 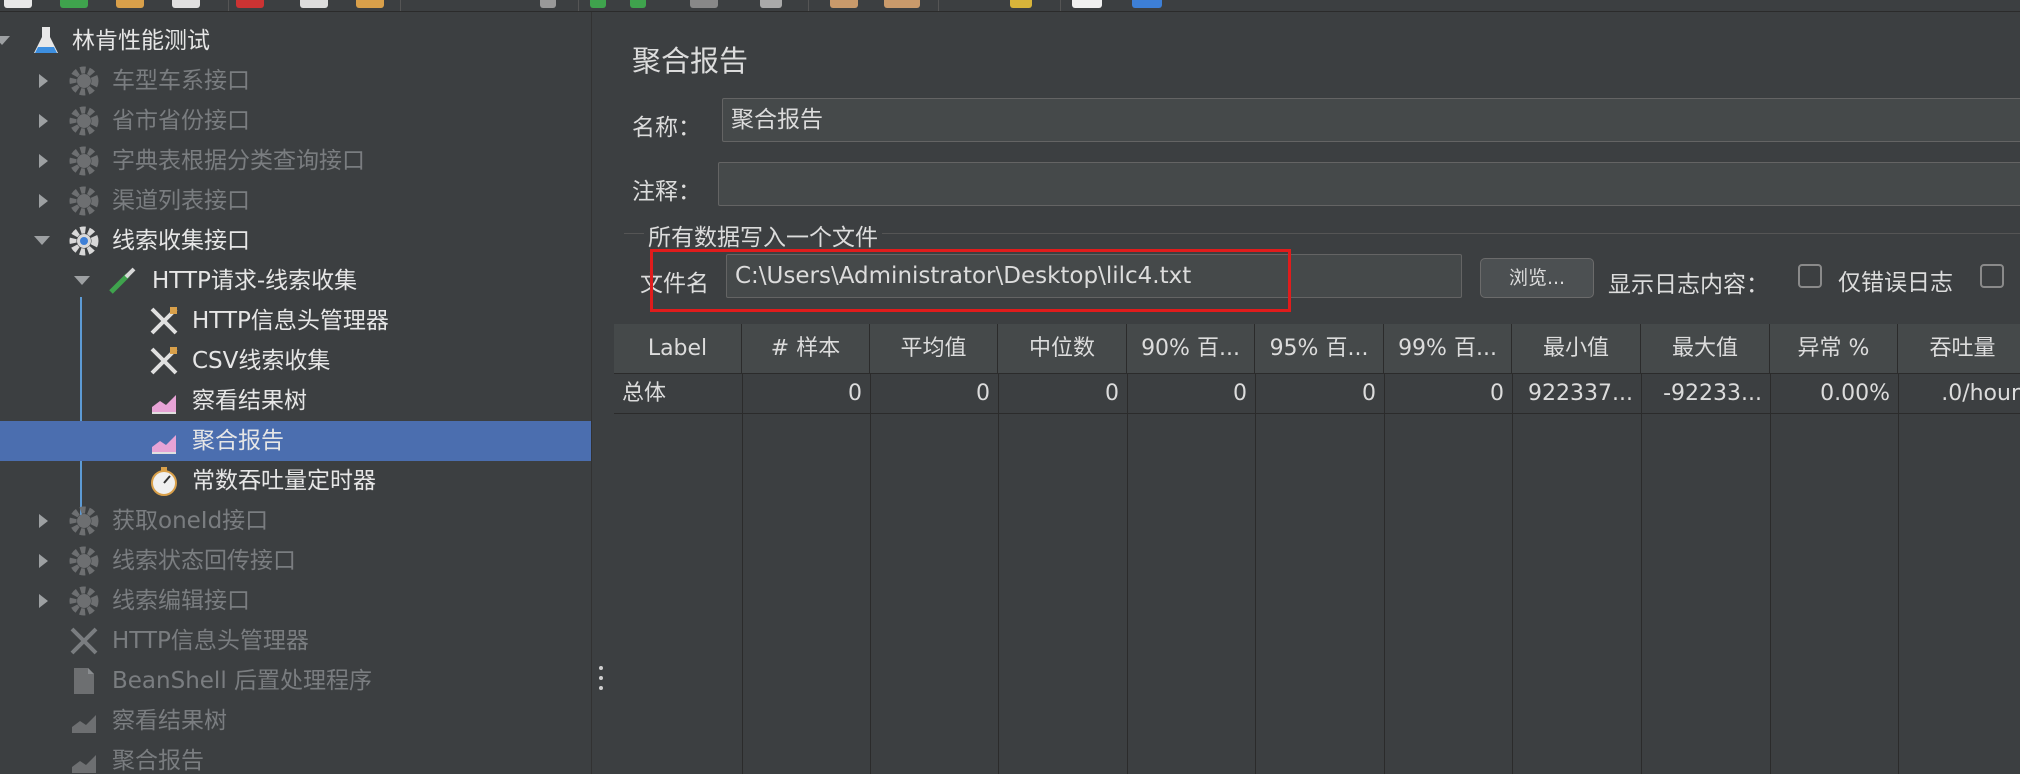 What do you see at coordinates (771, 4) in the screenshot?
I see `shutdown-icon` at bounding box center [771, 4].